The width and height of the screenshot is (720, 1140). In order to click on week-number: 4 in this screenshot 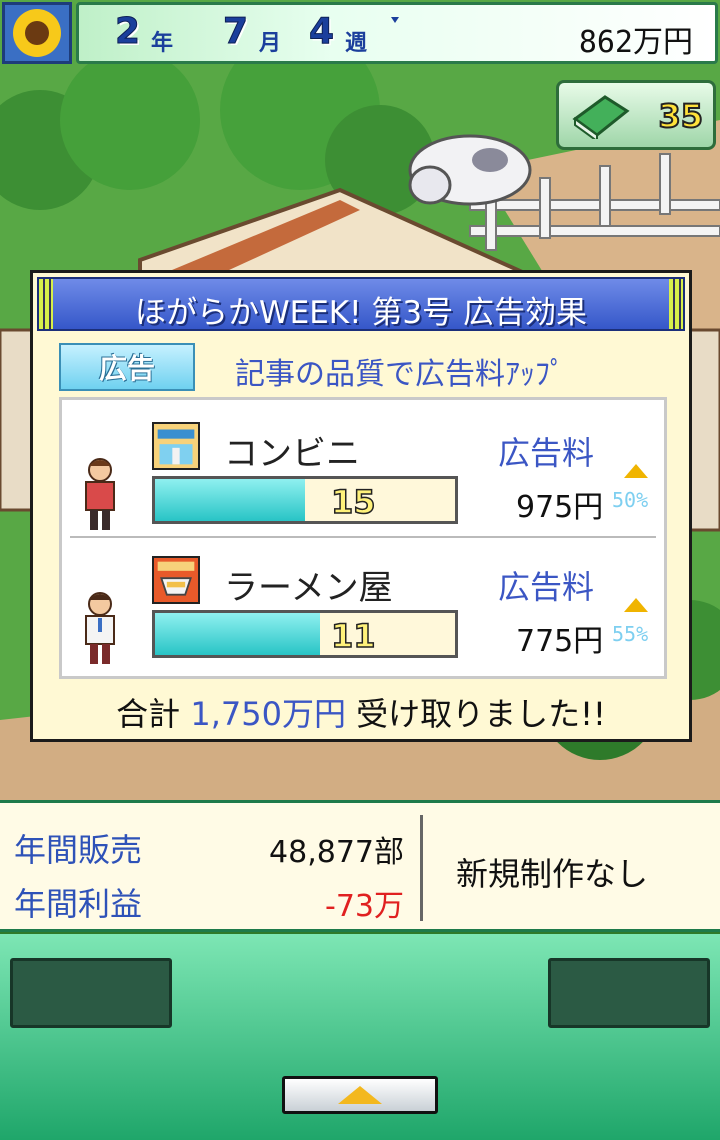, I will do `click(321, 32)`.